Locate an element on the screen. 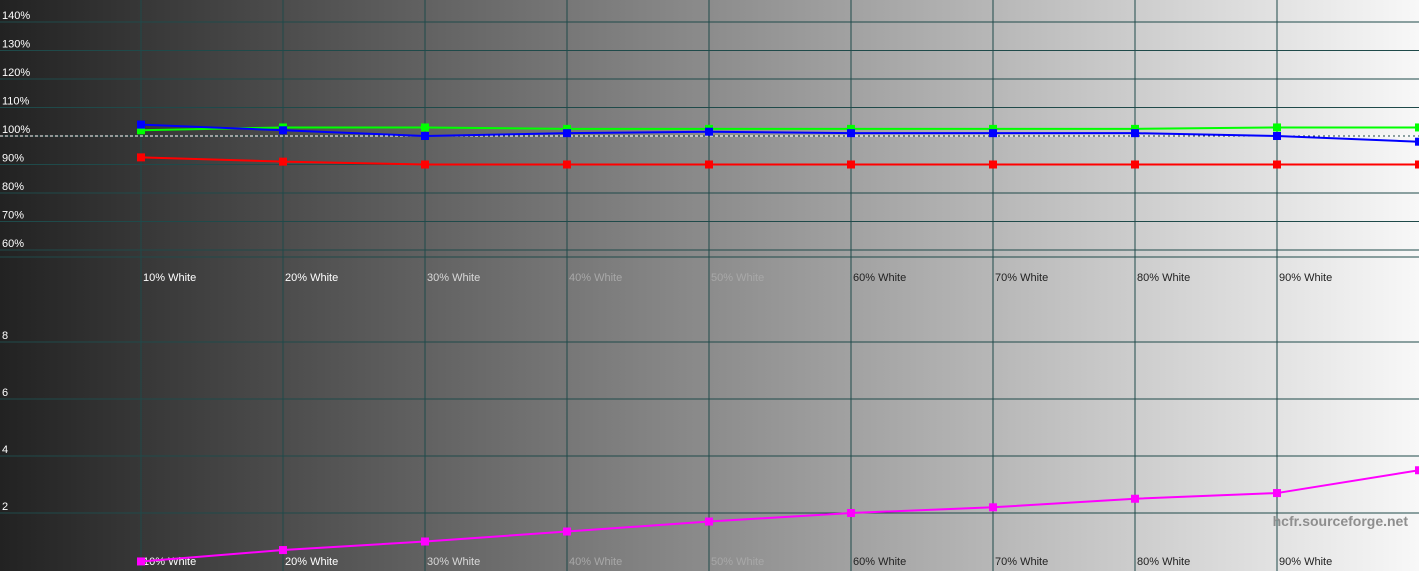 Image resolution: width=1419 pixels, height=571 pixels. y-tick-label: 140% is located at coordinates (16, 16).